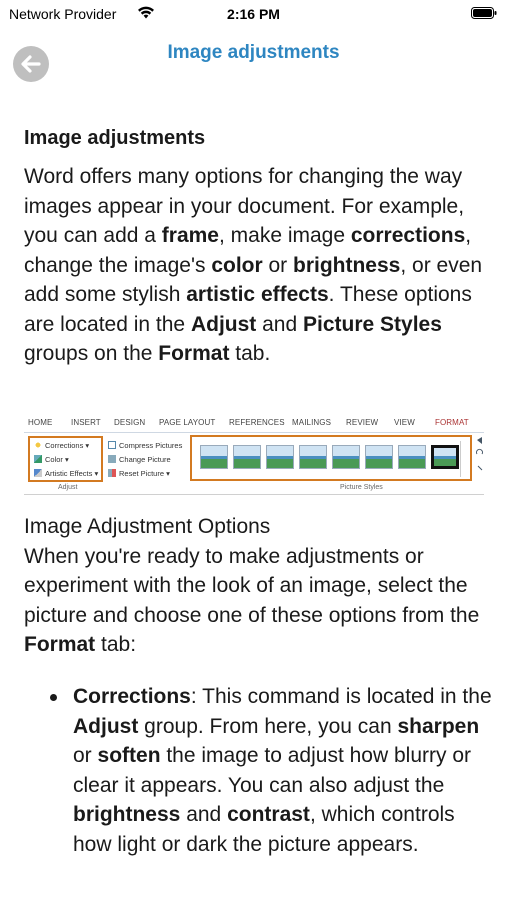 The width and height of the screenshot is (507, 900). What do you see at coordinates (86, 422) in the screenshot?
I see `ribbon-tab: INSERT` at bounding box center [86, 422].